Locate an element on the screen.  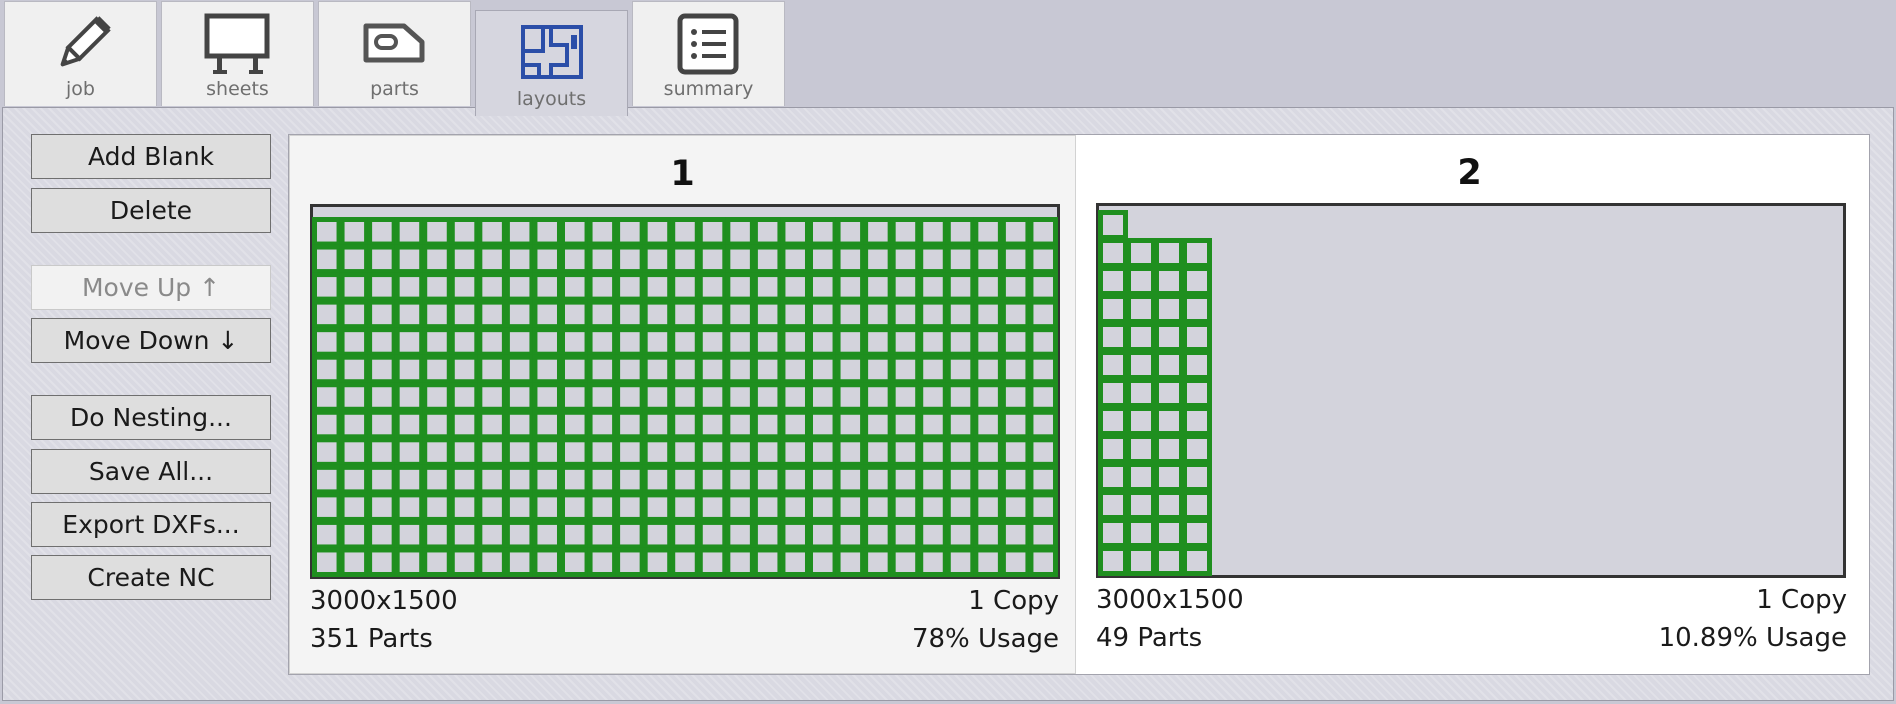
move-down-button: Move Down ↓ is located at coordinates (151, 340).